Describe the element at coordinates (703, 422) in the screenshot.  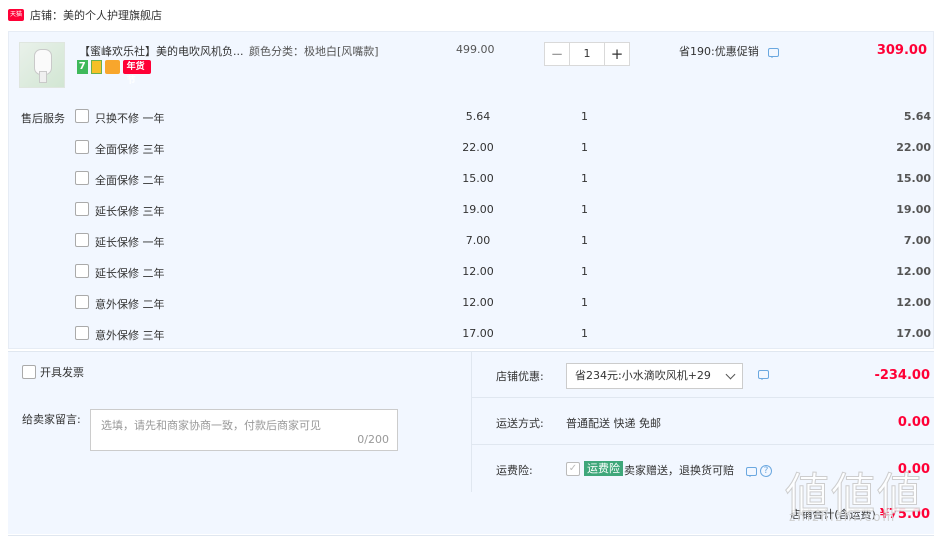
I see `shipping-row: 运送方式: 普通配送 快递 免邮 0.00` at that location.